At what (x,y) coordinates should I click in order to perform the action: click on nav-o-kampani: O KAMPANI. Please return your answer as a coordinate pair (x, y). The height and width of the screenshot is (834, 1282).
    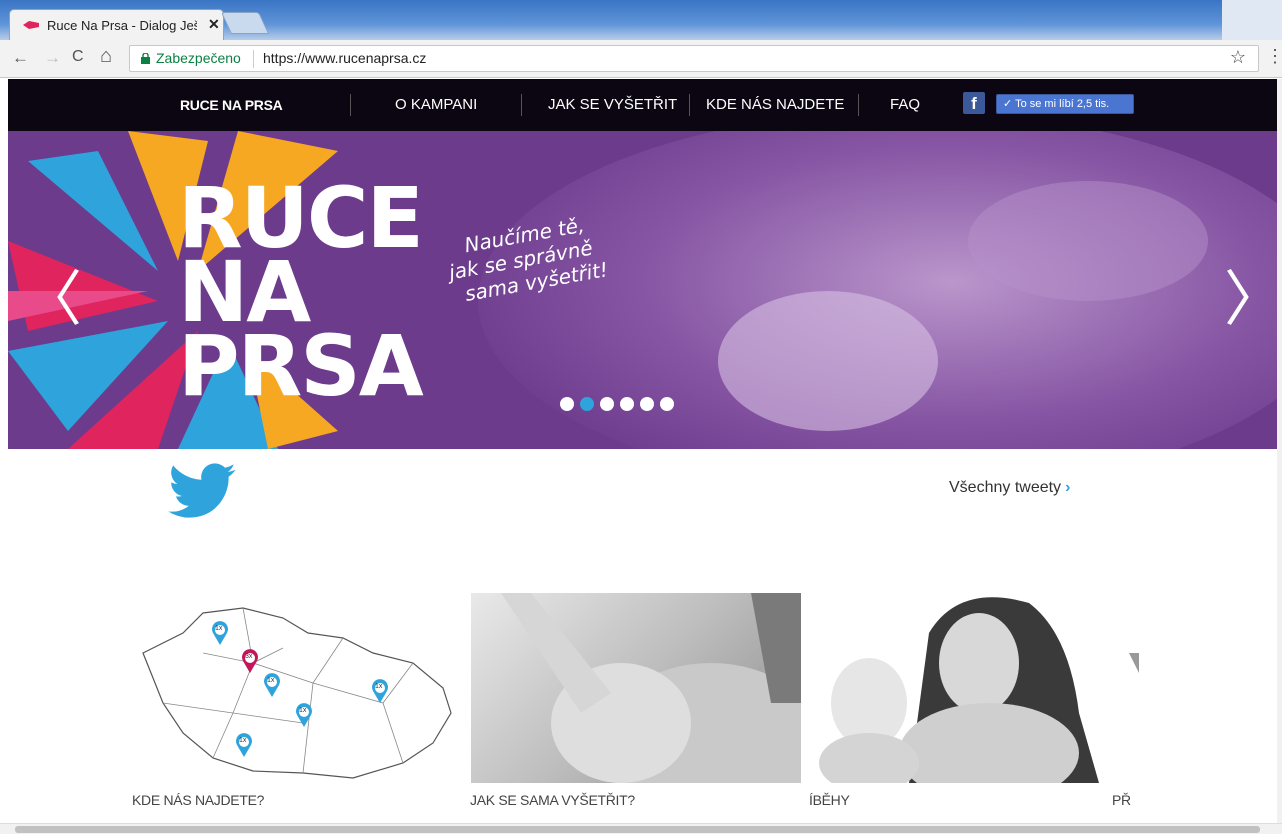
    Looking at the image, I should click on (436, 105).